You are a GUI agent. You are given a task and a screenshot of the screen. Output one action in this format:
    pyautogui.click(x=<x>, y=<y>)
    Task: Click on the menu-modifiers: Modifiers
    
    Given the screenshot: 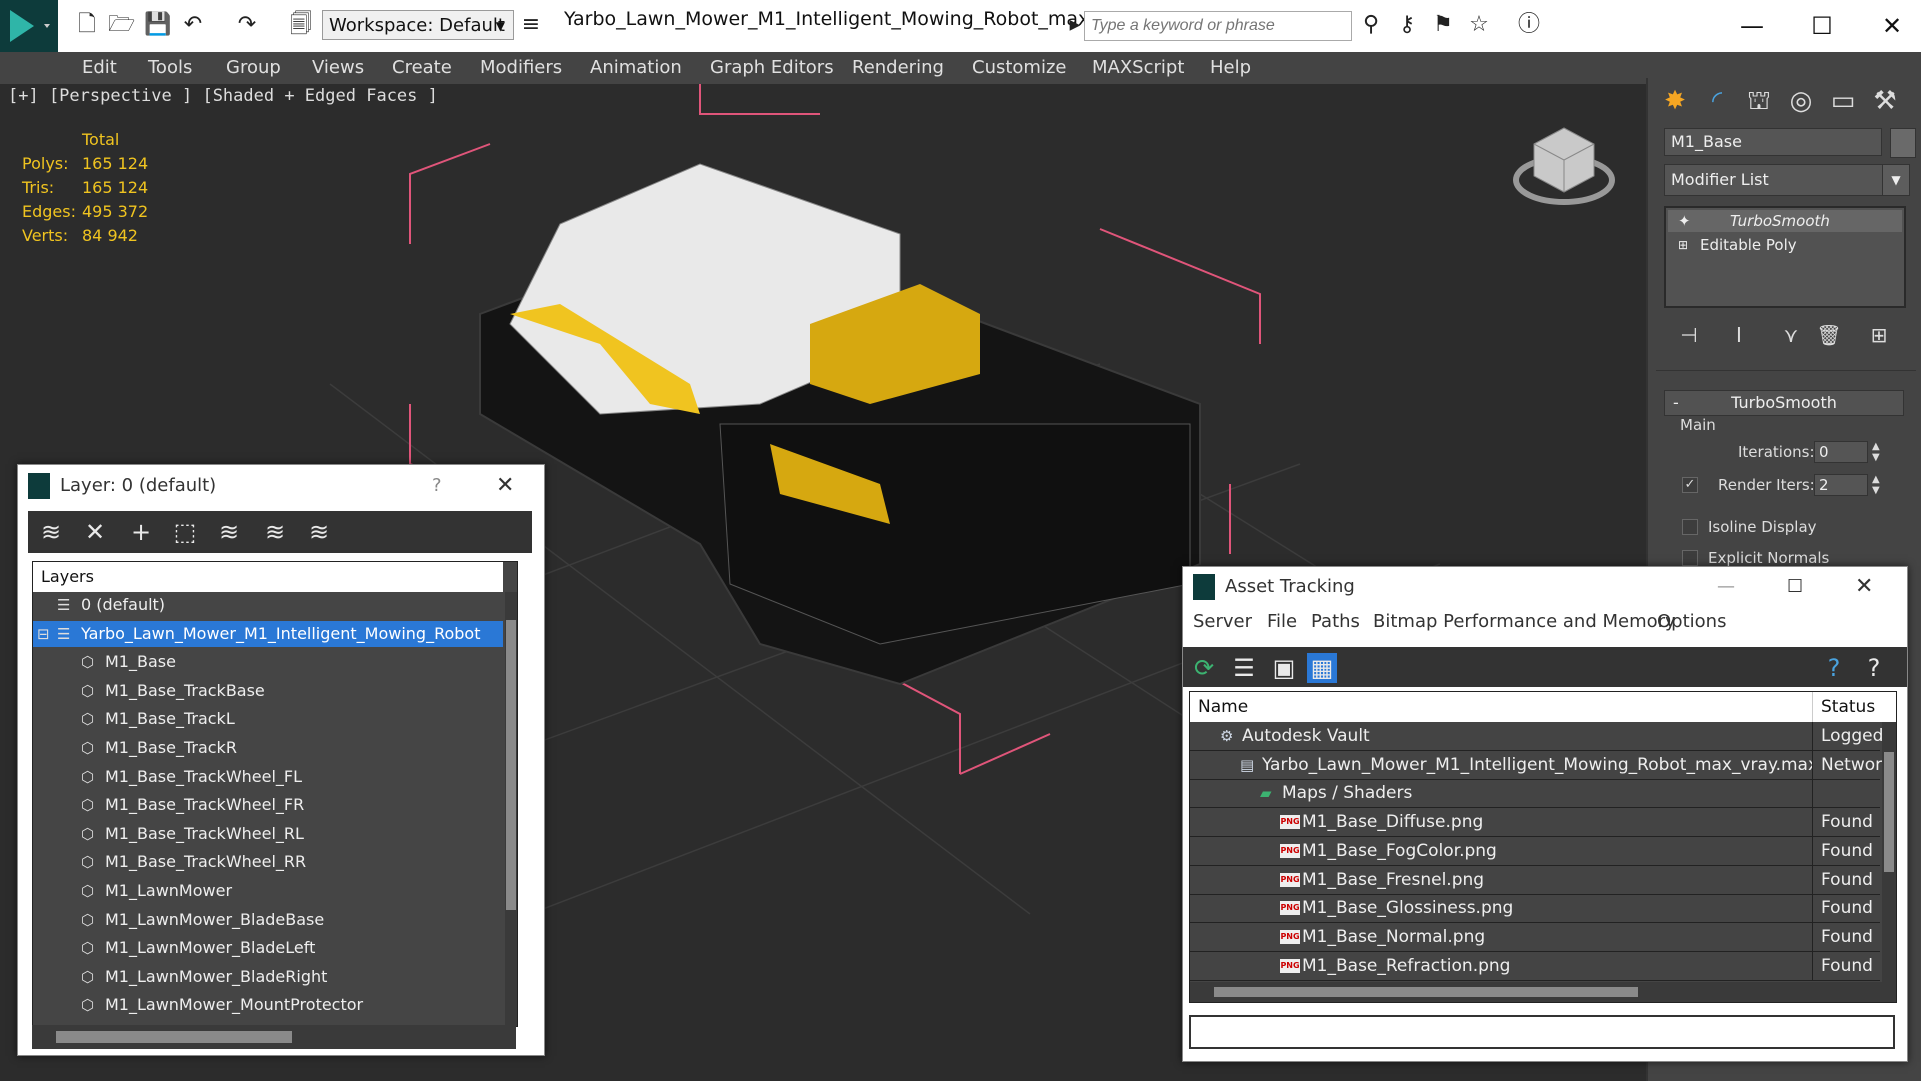 What is the action you would take?
    pyautogui.click(x=521, y=68)
    